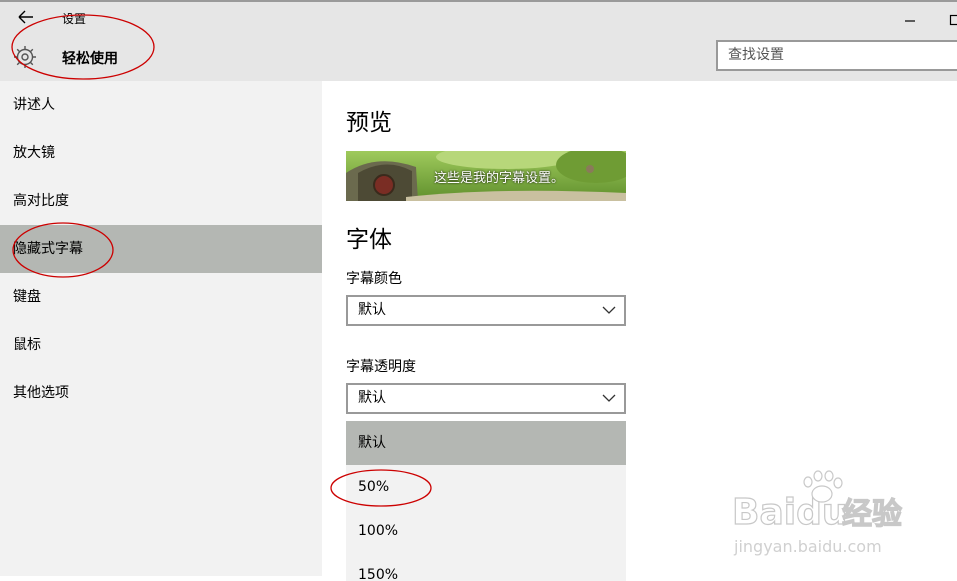 This screenshot has height=581, width=957. I want to click on watermark-brand-cn: 经验, so click(872, 514).